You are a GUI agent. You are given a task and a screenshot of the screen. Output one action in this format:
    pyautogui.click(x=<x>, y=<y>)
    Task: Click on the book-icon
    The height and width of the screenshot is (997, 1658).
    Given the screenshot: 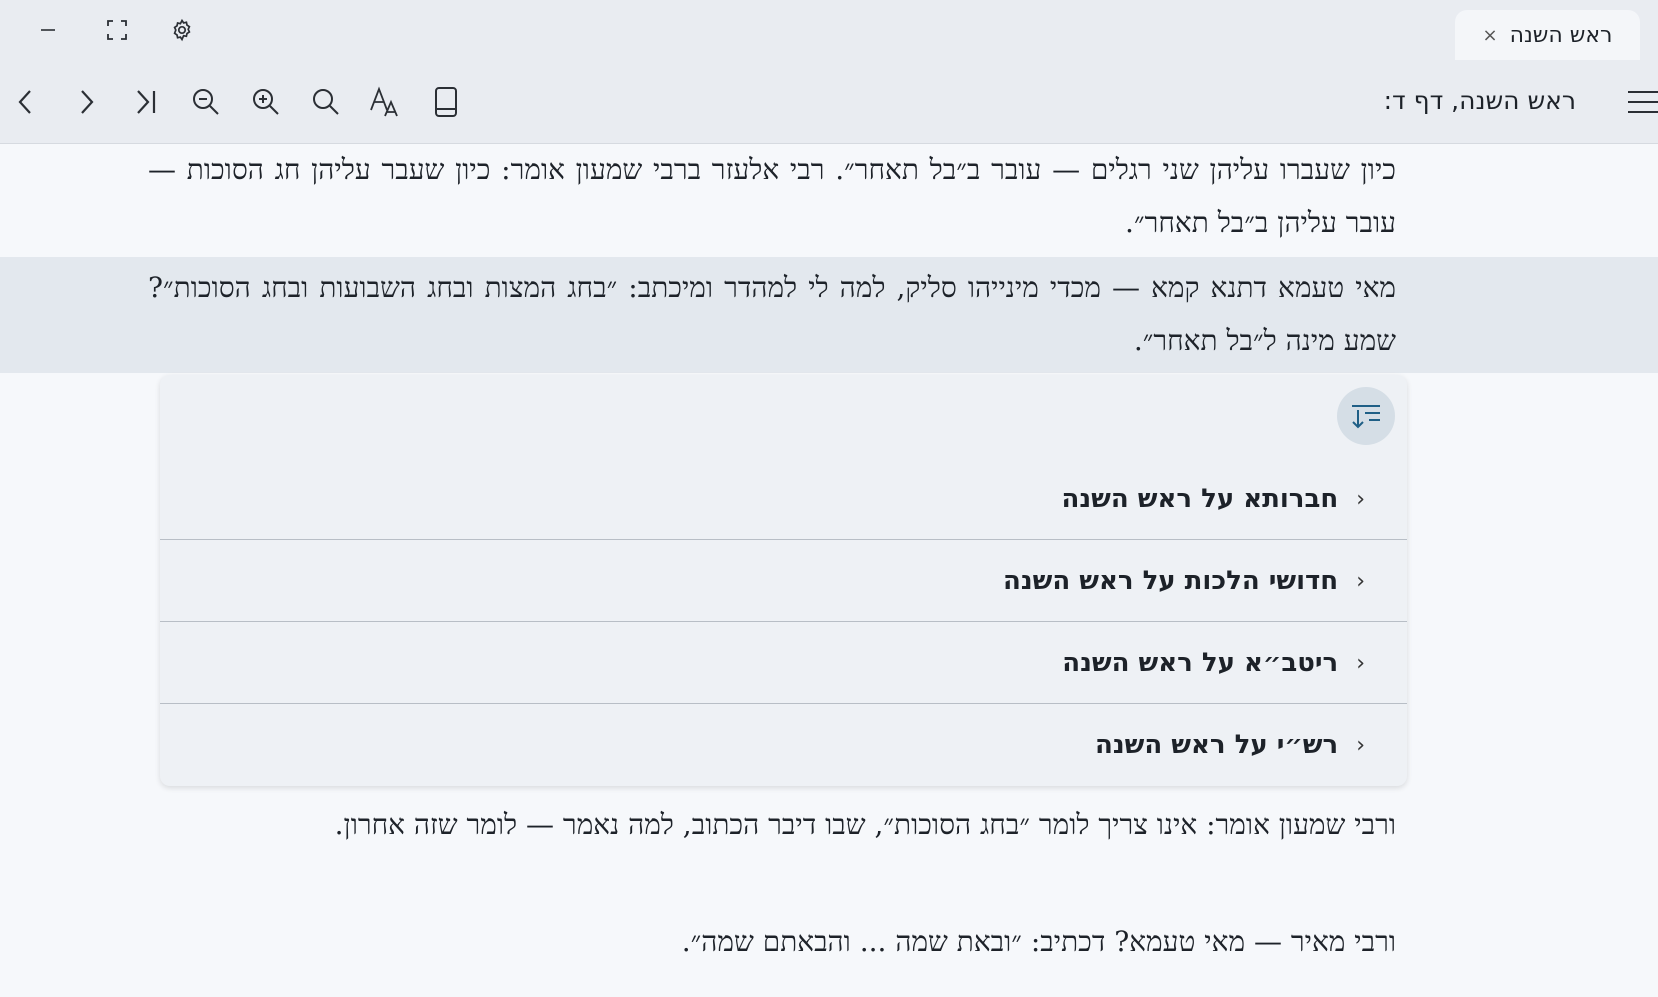 What is the action you would take?
    pyautogui.click(x=446, y=102)
    